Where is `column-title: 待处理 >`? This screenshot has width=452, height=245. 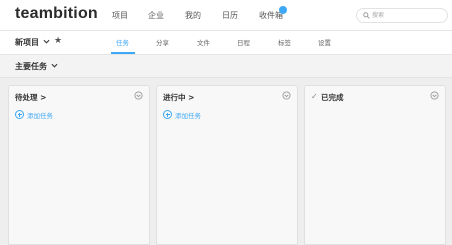
column-title: 待处理 > is located at coordinates (30, 97).